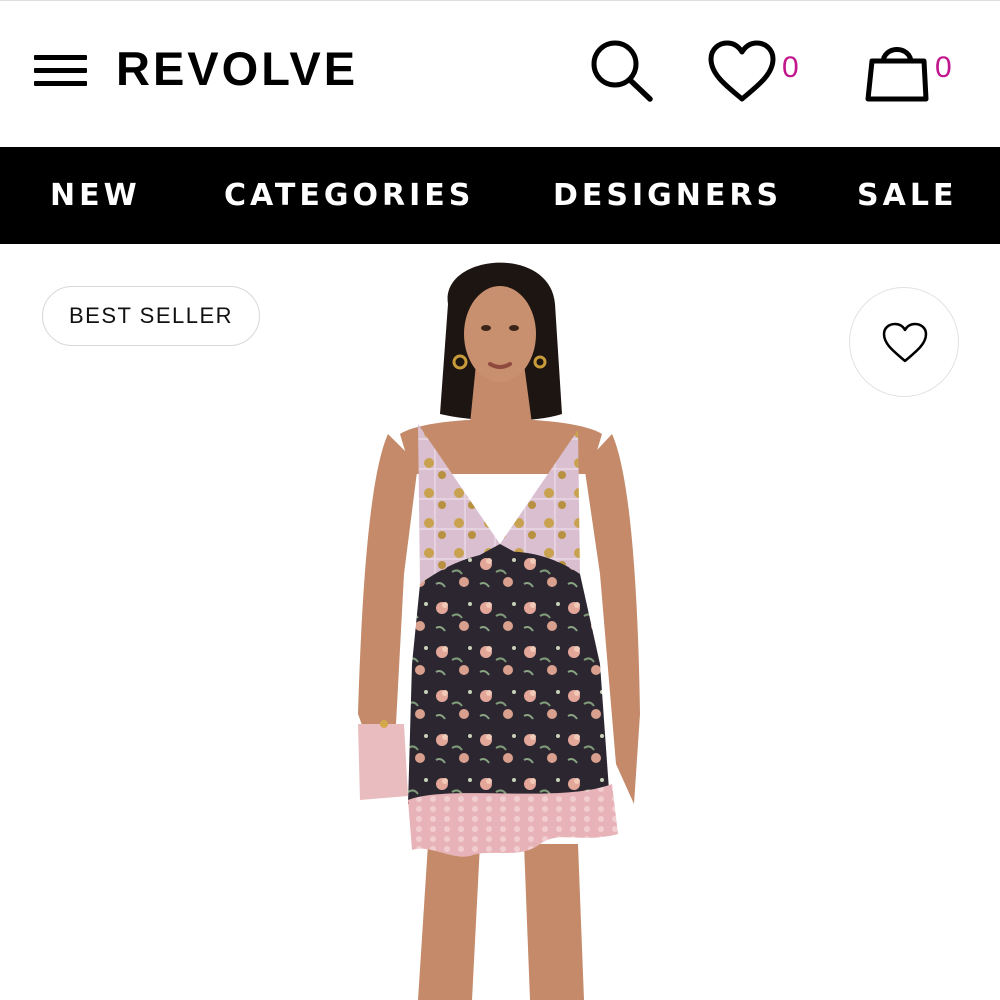 The height and width of the screenshot is (1000, 1000). Describe the element at coordinates (95, 195) in the screenshot. I see `nav-item-new: NEW` at that location.